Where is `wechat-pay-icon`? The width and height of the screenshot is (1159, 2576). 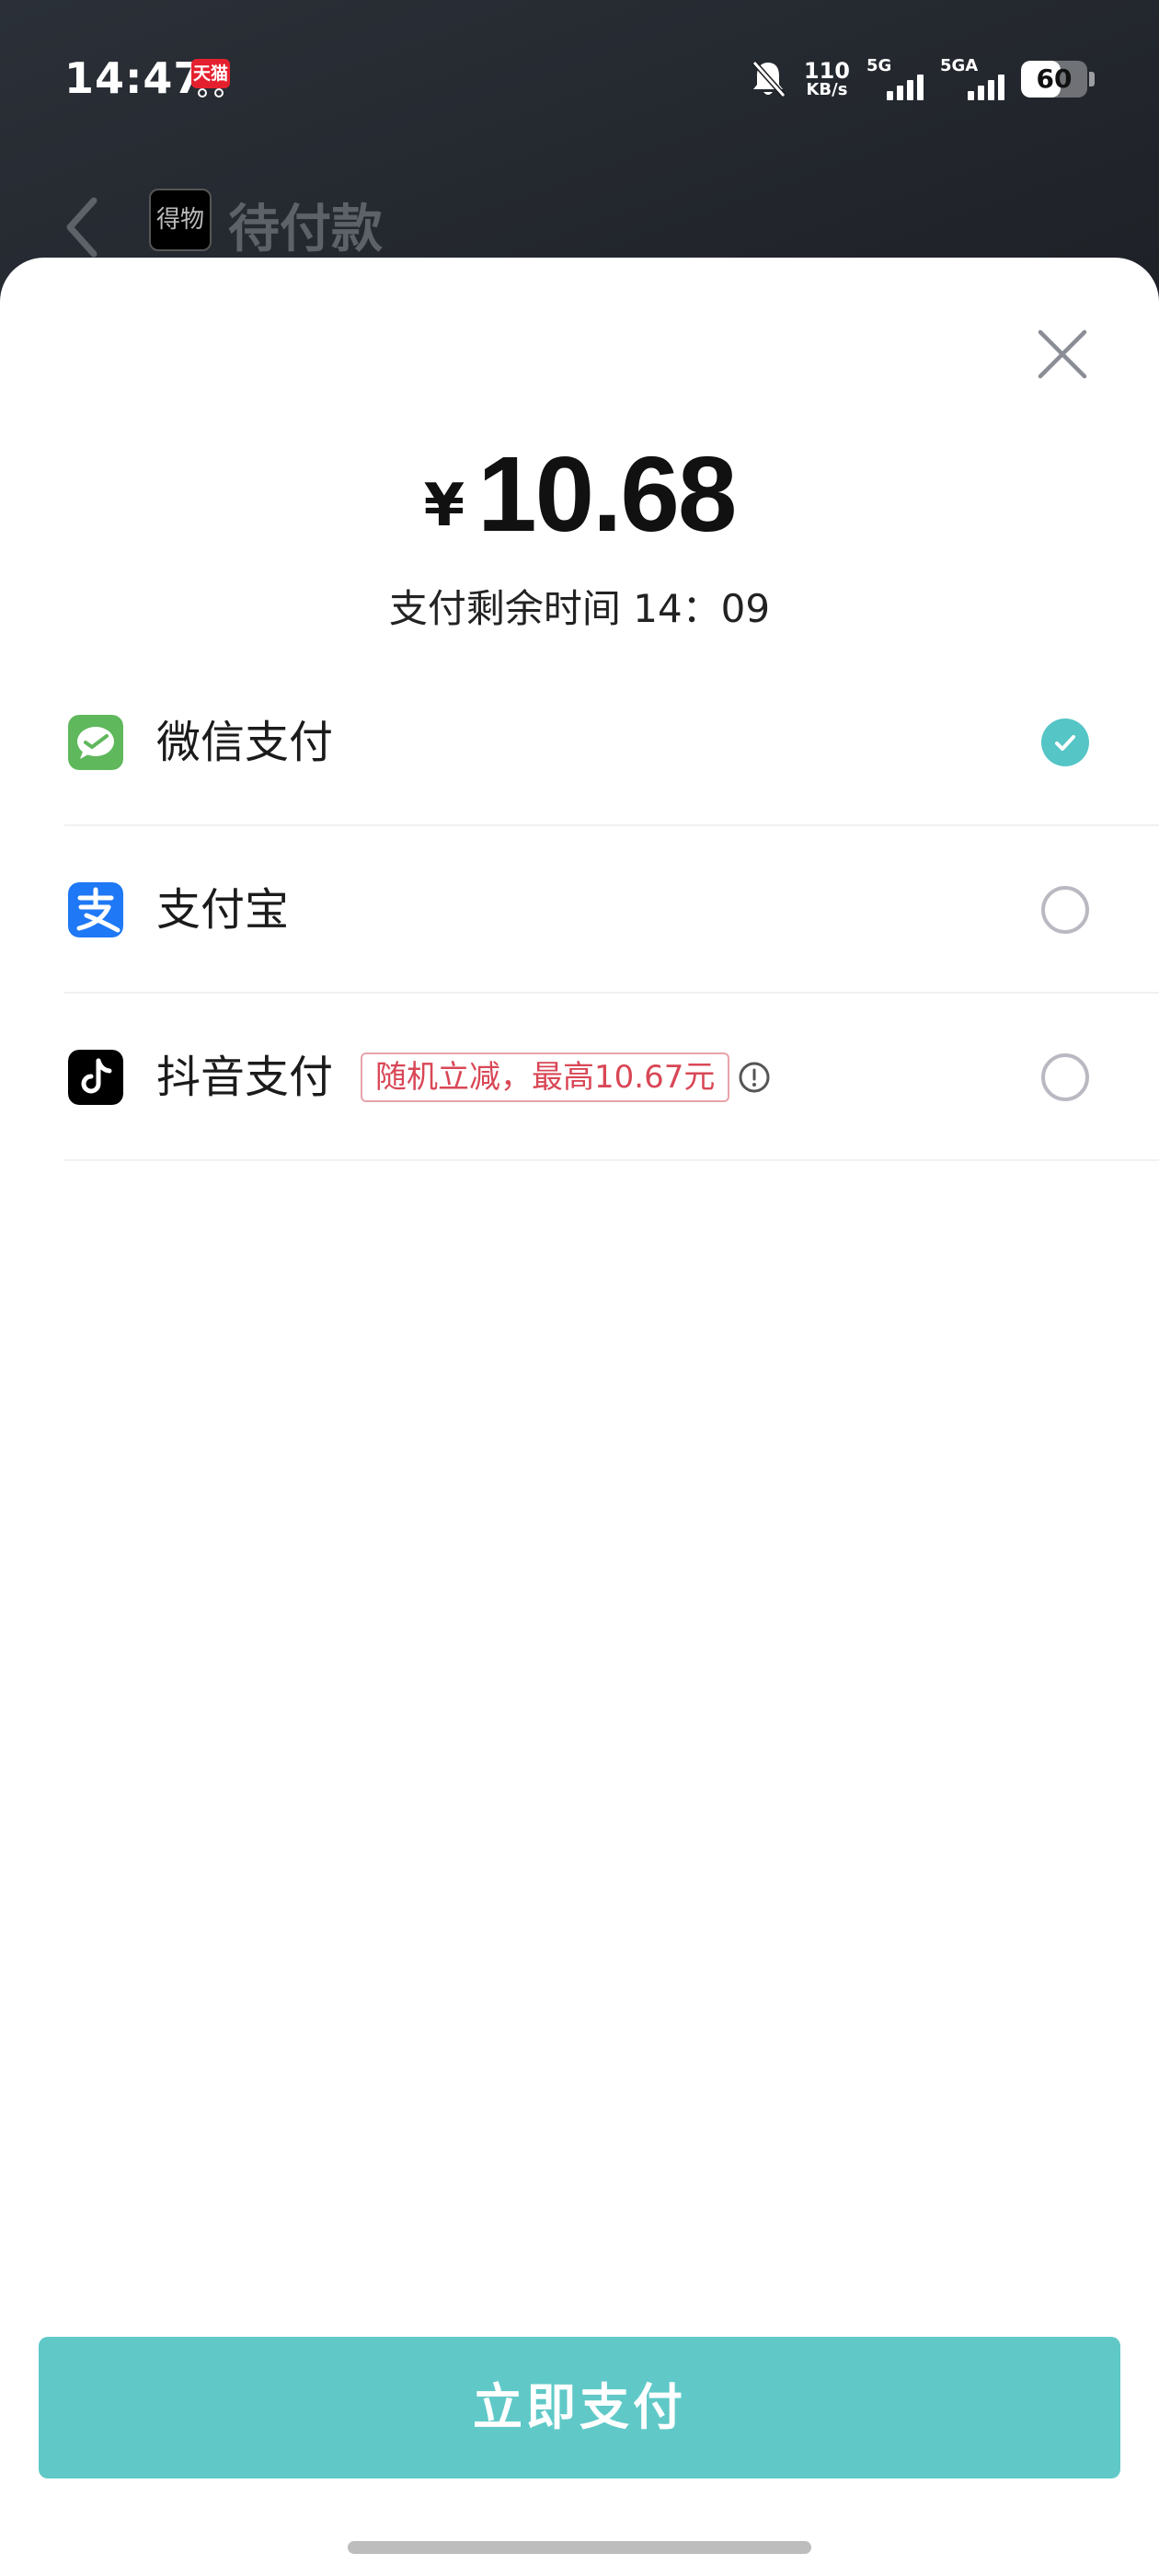 wechat-pay-icon is located at coordinates (95, 742).